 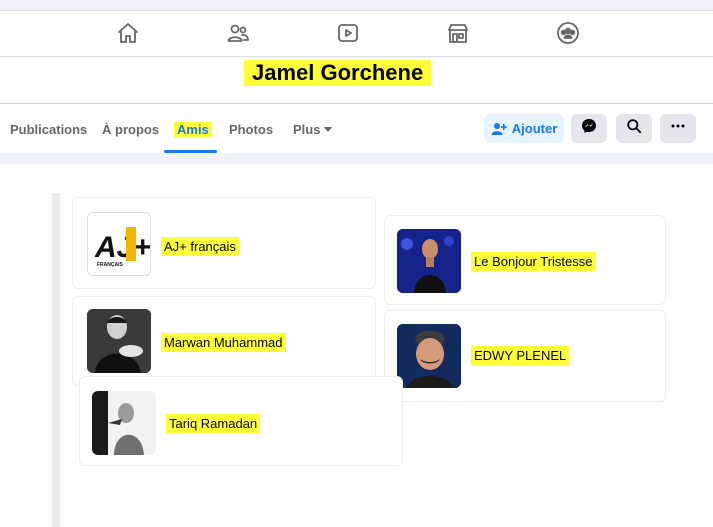 I want to click on tab-amis: Amis, so click(x=193, y=129).